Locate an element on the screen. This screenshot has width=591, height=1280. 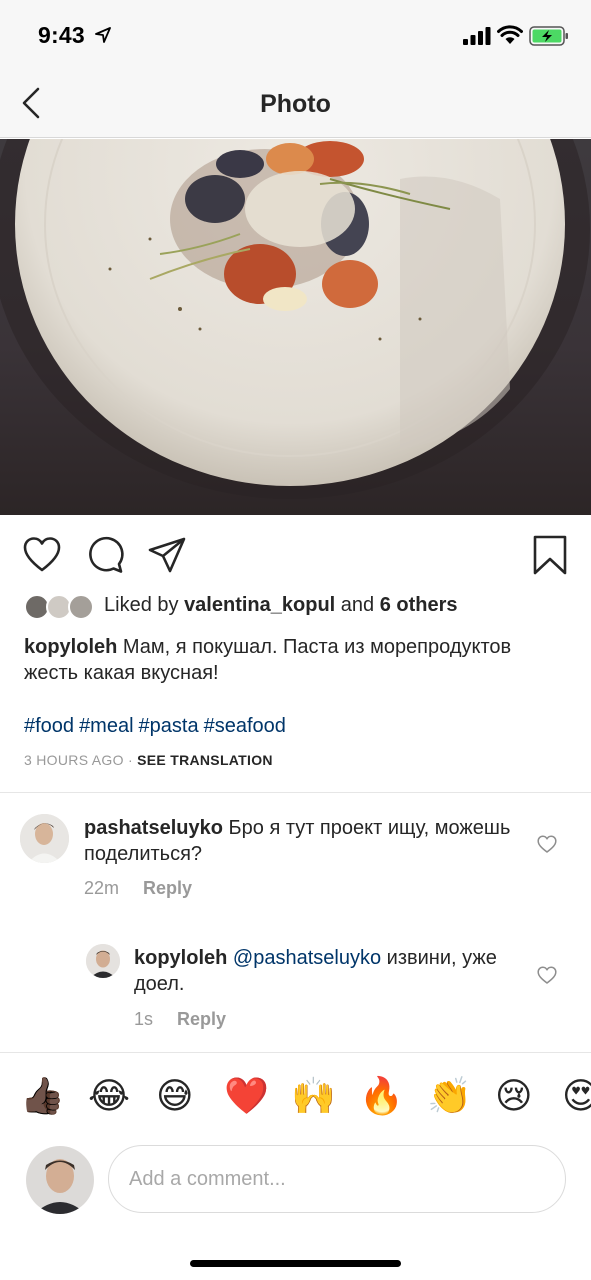
see-translation-link: SEE TRANSLATION is located at coordinates (205, 760).